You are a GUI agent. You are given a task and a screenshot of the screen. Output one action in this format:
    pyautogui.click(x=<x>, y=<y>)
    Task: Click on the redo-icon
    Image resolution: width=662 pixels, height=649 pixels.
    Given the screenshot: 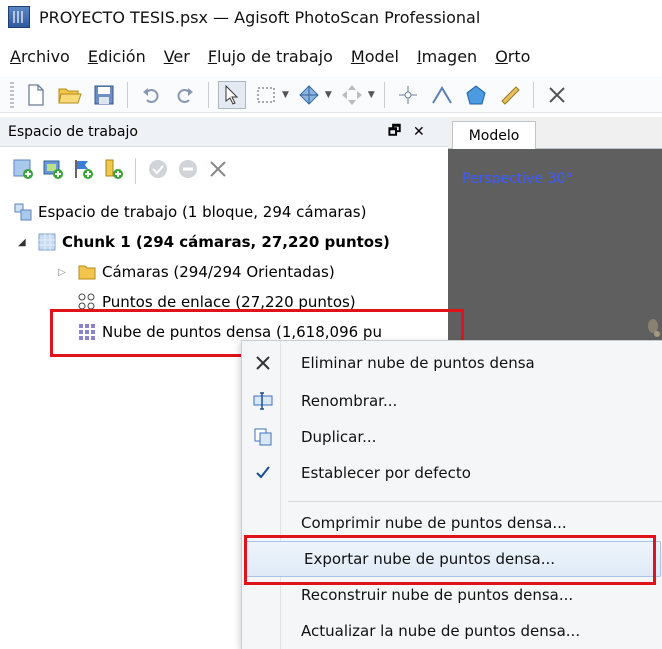 What is the action you would take?
    pyautogui.click(x=185, y=95)
    